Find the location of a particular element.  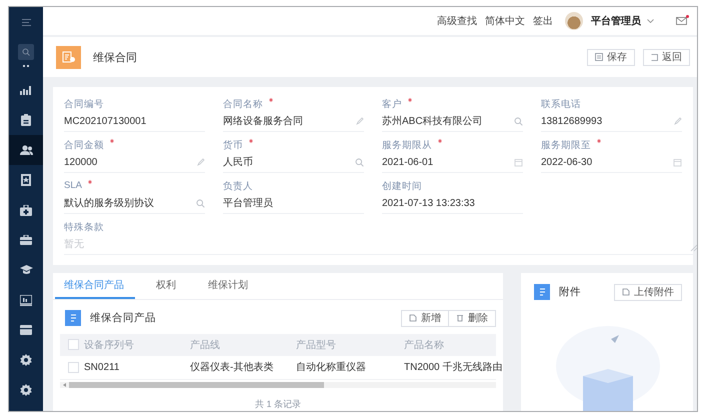

resize-handle-icon is located at coordinates (693, 248).